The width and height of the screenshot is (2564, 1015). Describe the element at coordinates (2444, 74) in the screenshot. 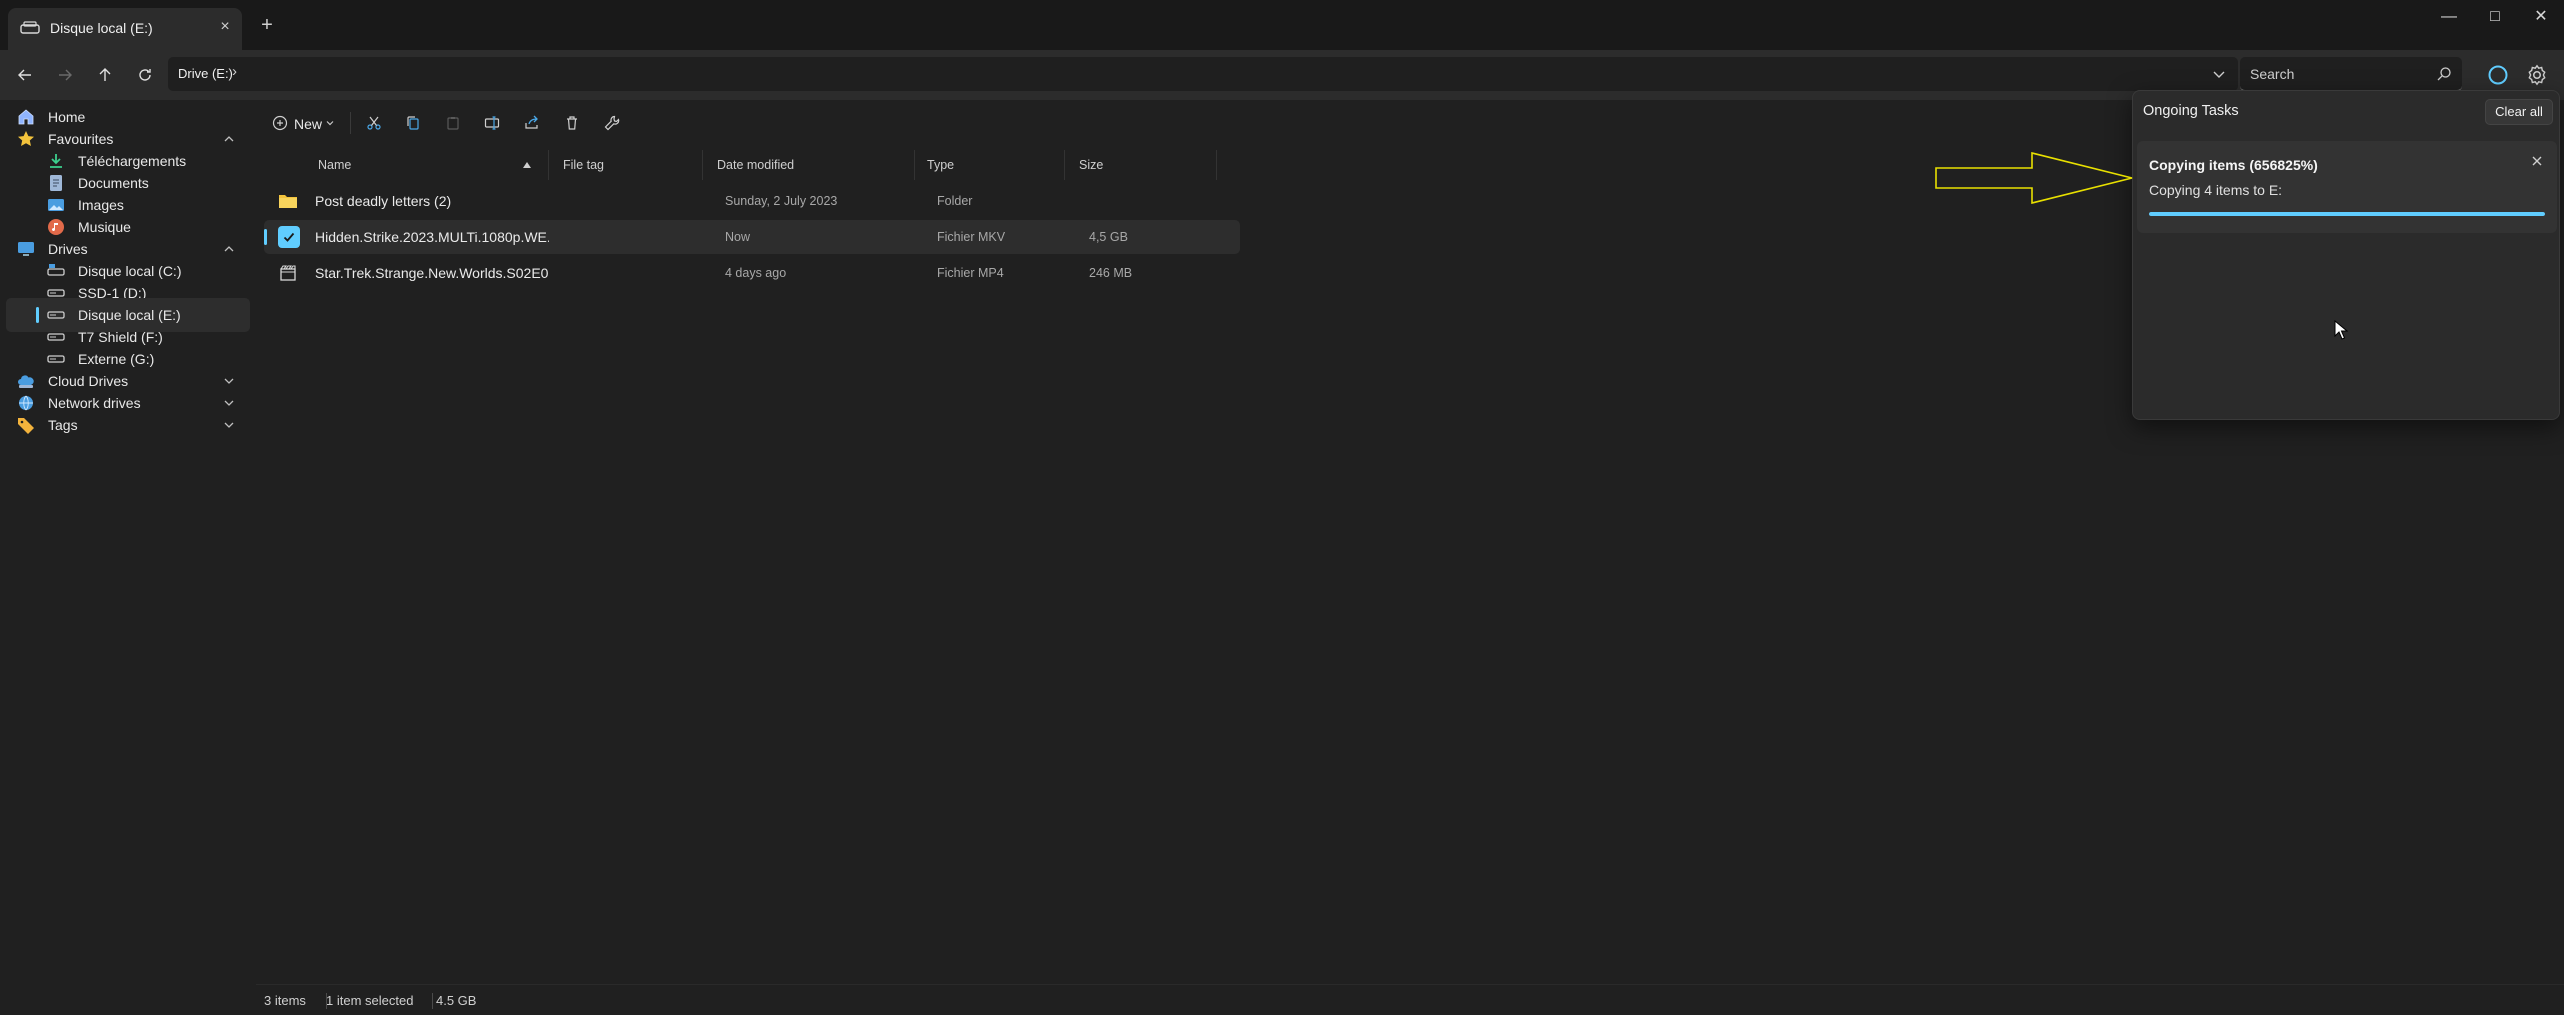

I see `search-icon` at that location.